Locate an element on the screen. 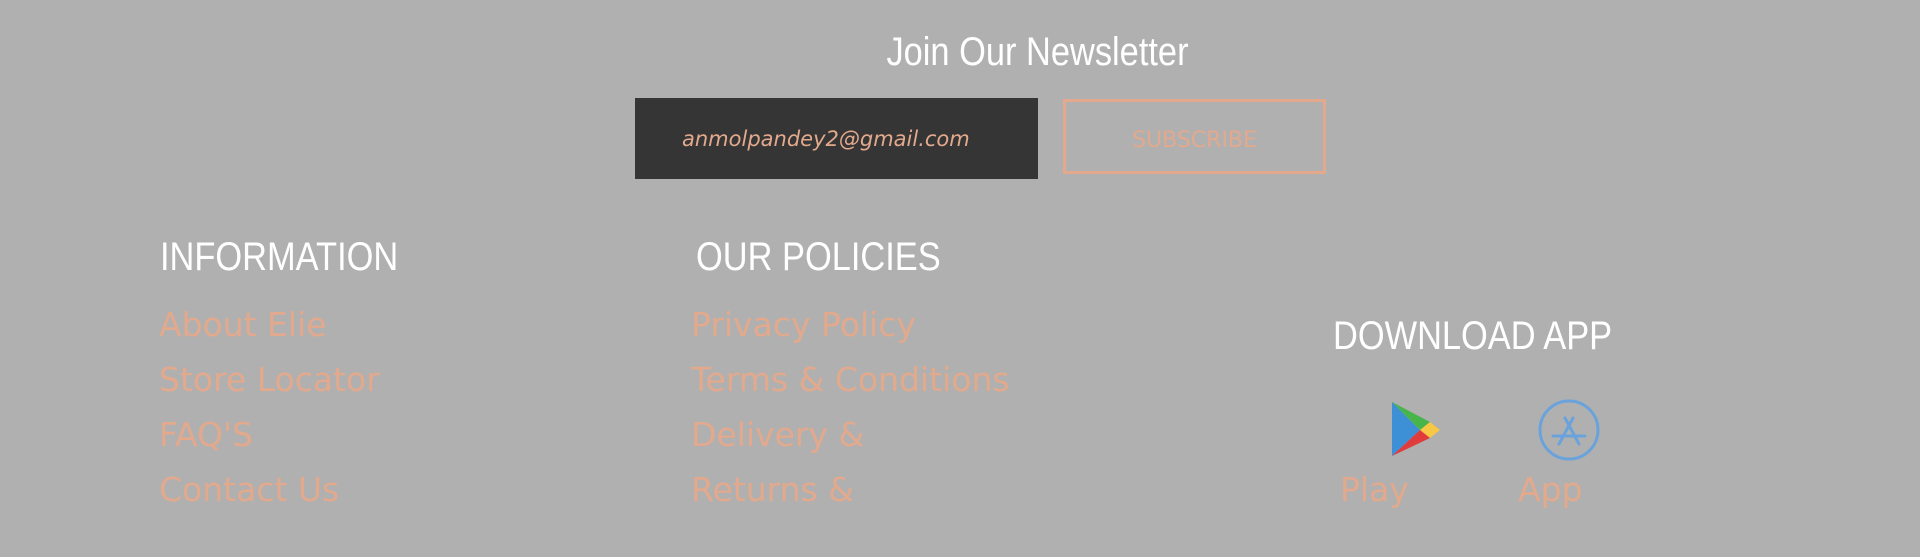 This screenshot has height=557, width=1920. link-store-locator: Store Locator is located at coordinates (269, 380).